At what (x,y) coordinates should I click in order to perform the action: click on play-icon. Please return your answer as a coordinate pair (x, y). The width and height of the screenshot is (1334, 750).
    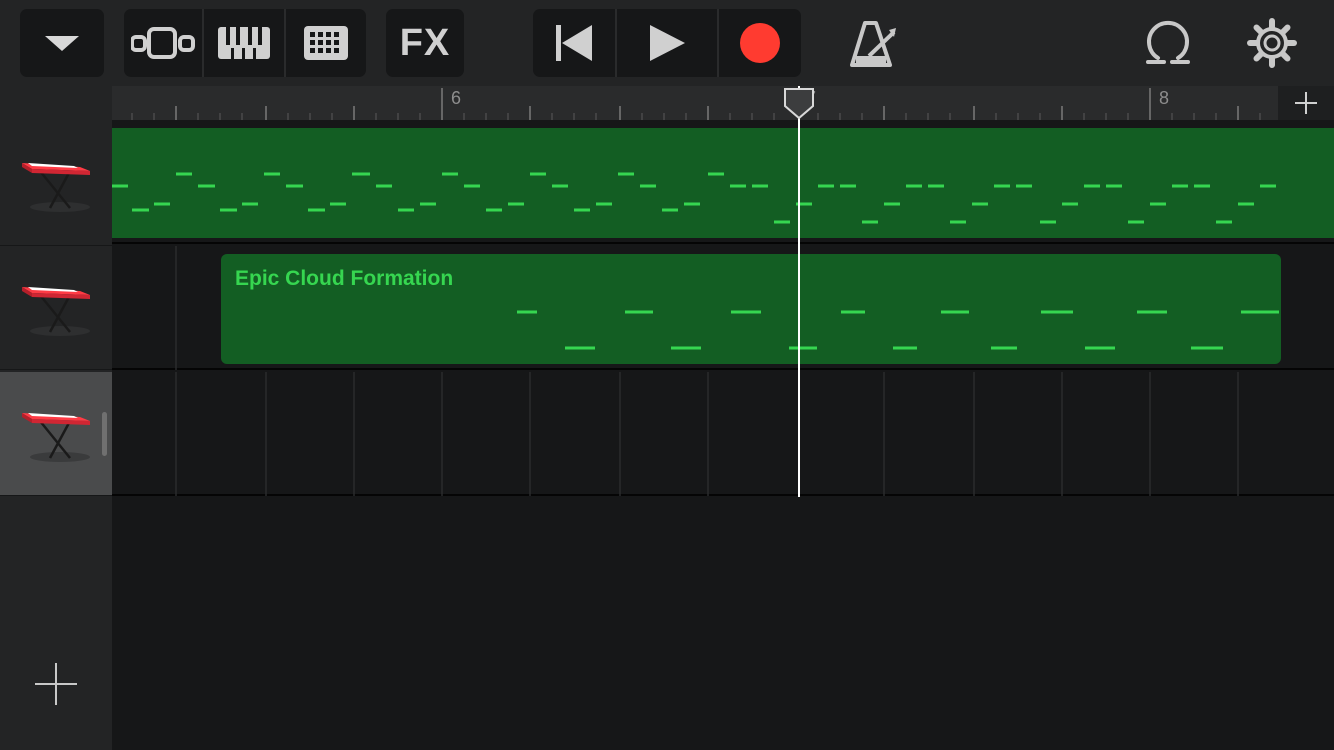
    Looking at the image, I should click on (667, 43).